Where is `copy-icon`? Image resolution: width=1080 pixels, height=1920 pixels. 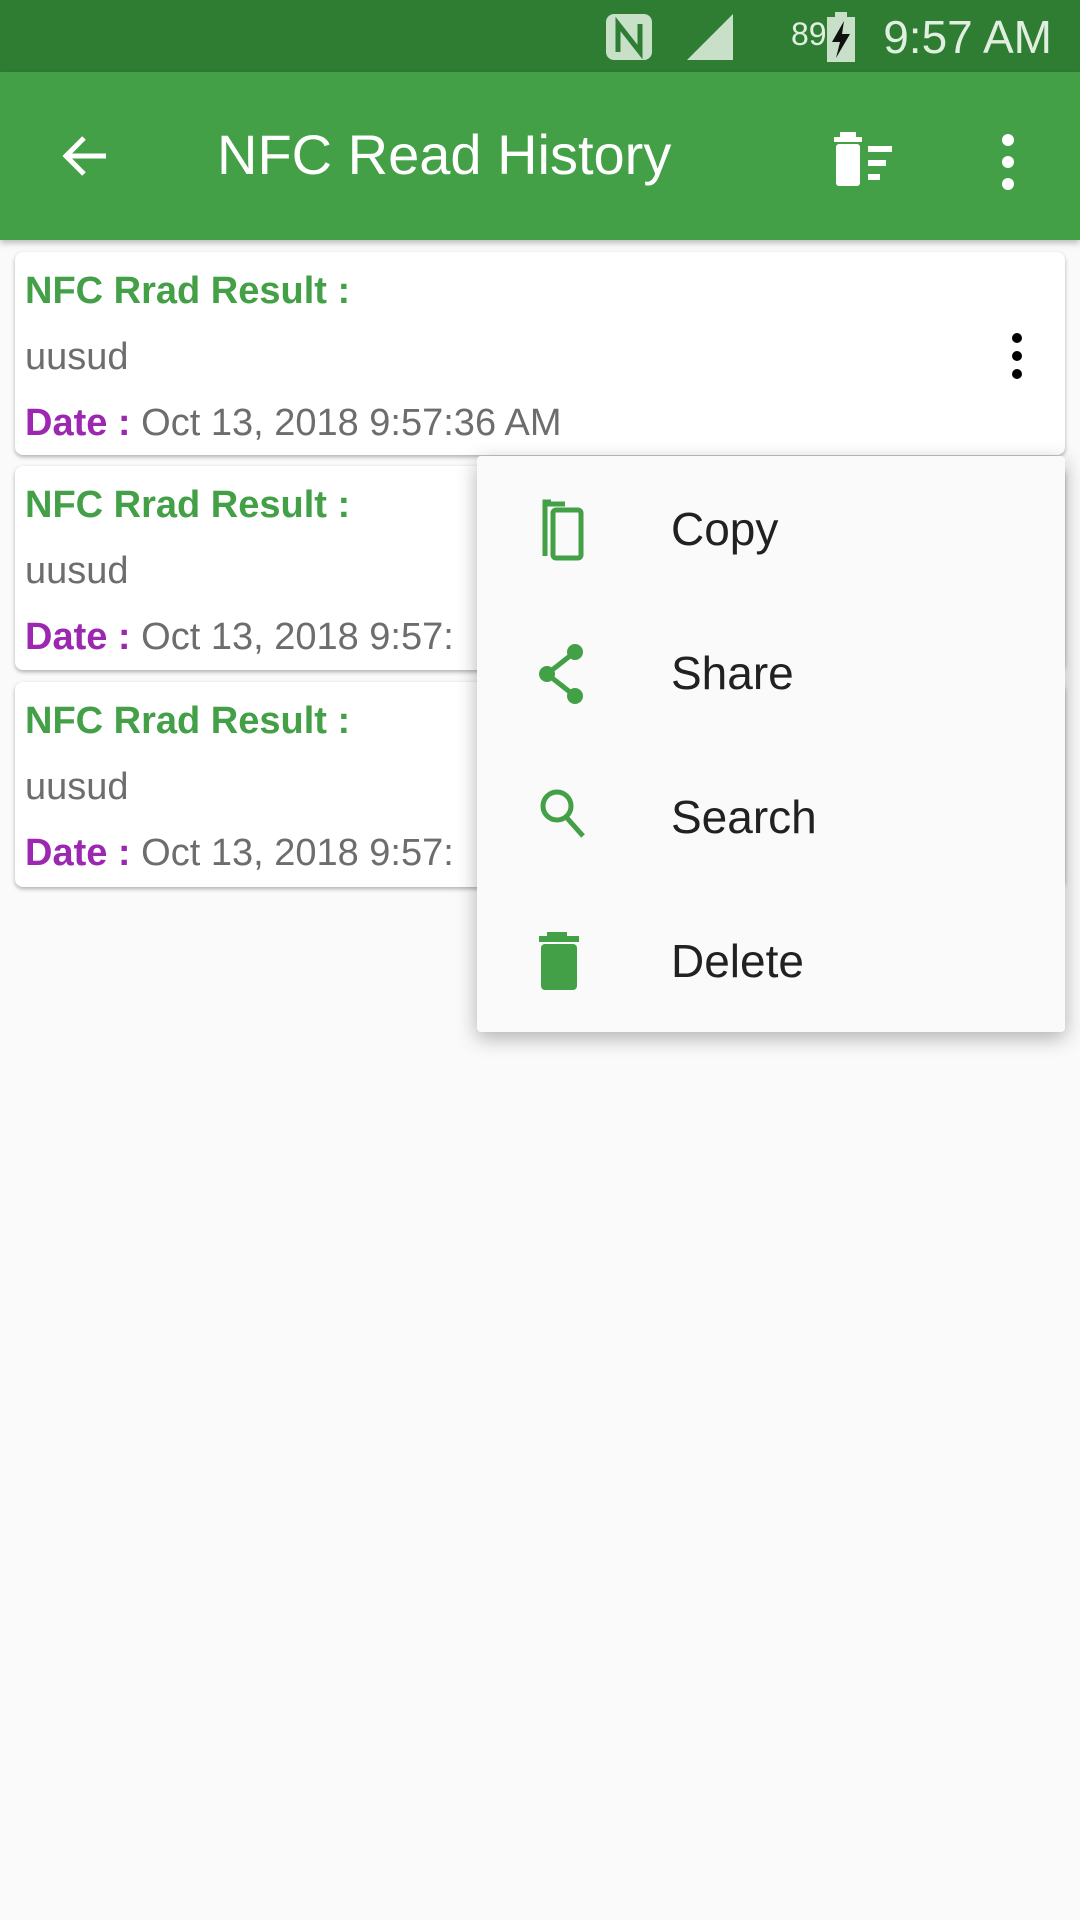
copy-icon is located at coordinates (563, 530).